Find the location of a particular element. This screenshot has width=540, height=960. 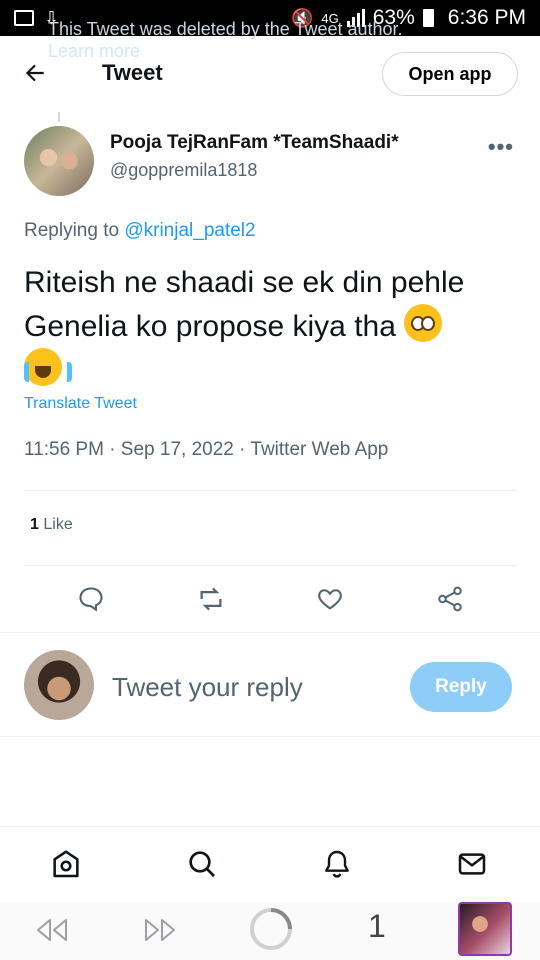

loading-spinner-icon is located at coordinates (271, 929).